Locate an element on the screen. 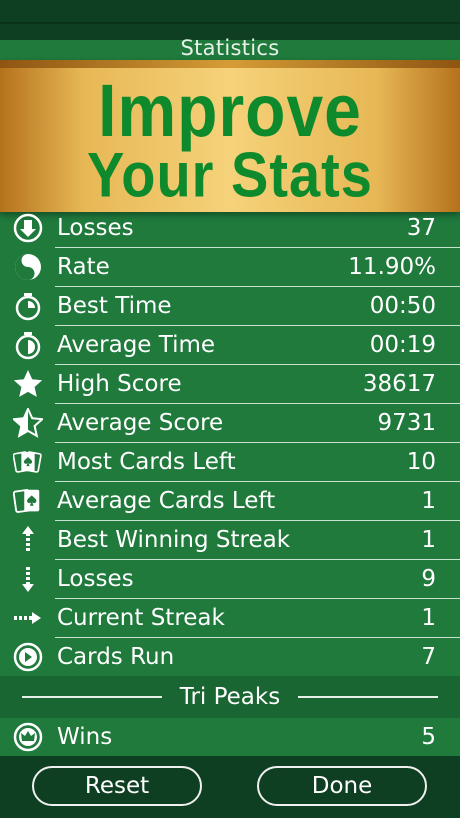 The height and width of the screenshot is (818, 460). top-divider is located at coordinates (230, 23).